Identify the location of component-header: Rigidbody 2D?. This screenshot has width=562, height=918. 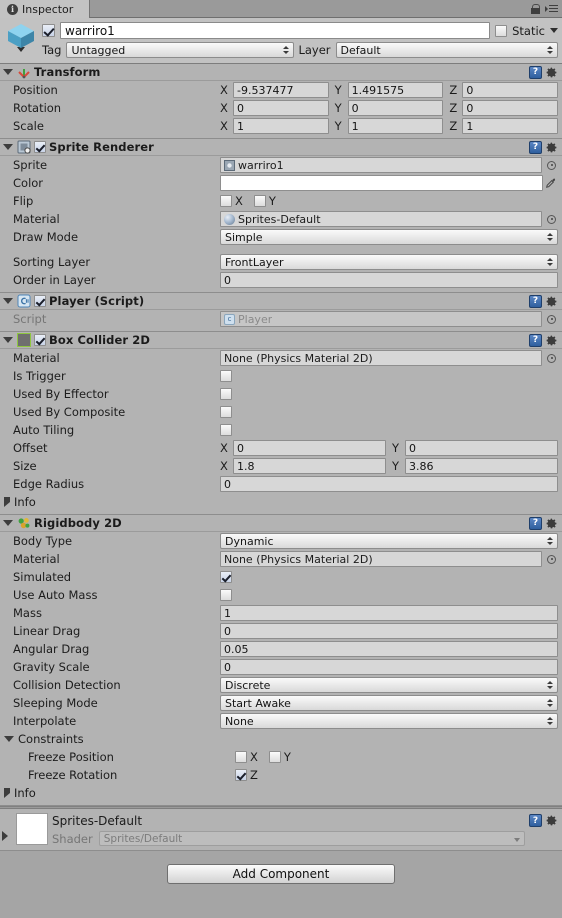
(281, 523).